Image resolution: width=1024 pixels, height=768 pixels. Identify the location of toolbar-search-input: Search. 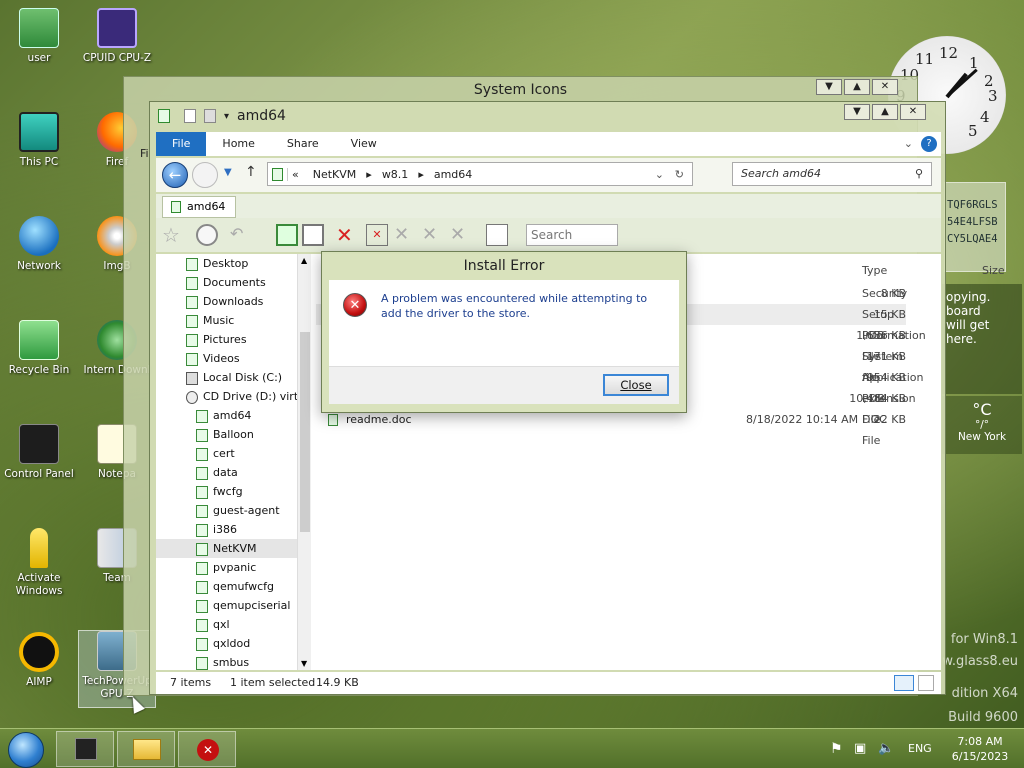
(572, 235).